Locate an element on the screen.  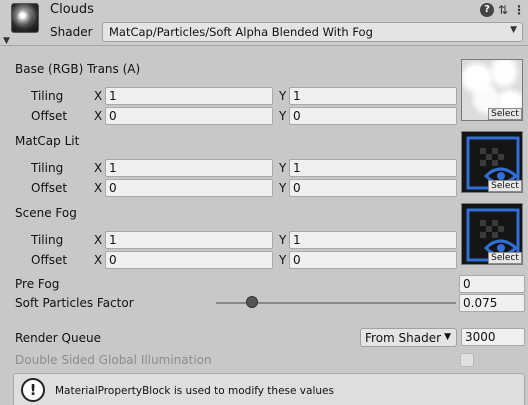
foldout-arrow-icon: ▼ is located at coordinates (6, 41).